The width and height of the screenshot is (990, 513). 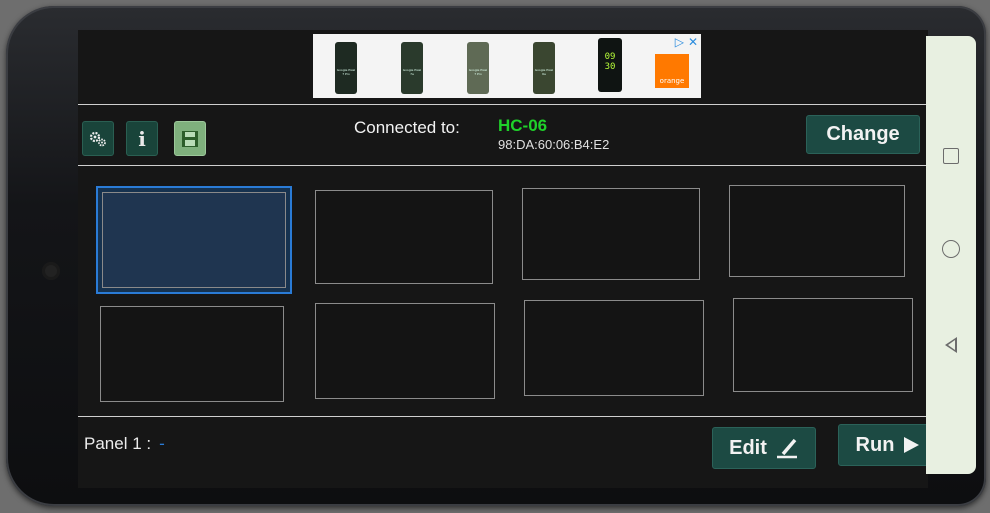 I want to click on save-button, so click(x=190, y=138).